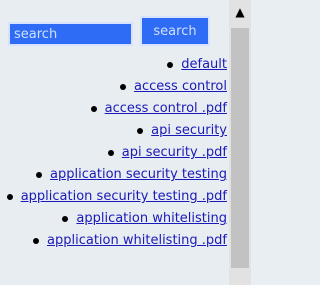  I want to click on scroll-up-icon: ▲, so click(240, 12).